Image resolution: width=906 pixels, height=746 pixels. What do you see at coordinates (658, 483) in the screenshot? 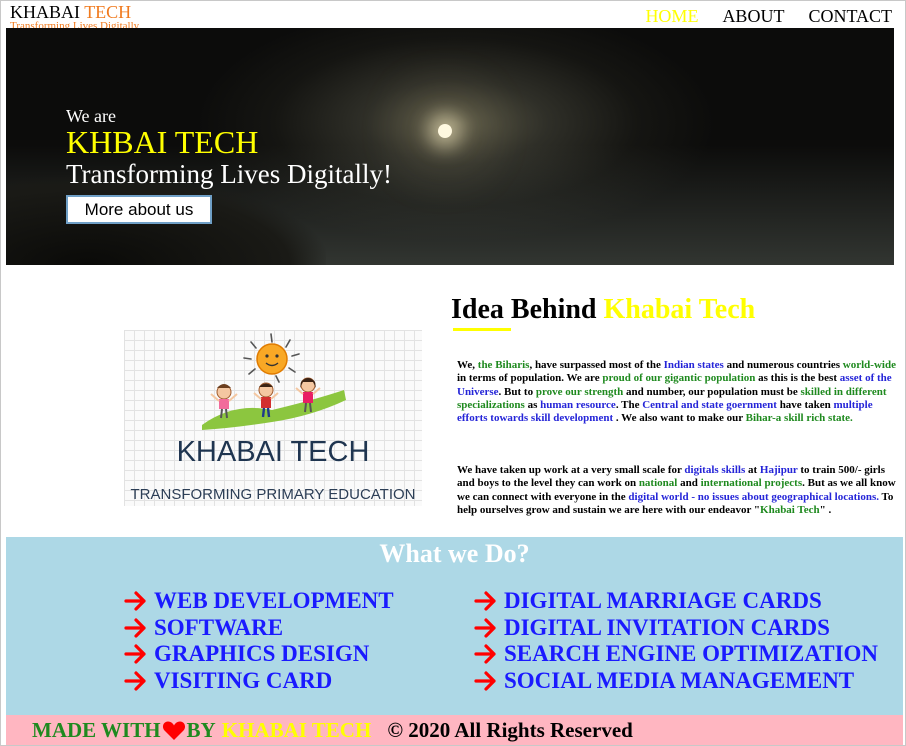
I see `highlighted-phrase: national` at bounding box center [658, 483].